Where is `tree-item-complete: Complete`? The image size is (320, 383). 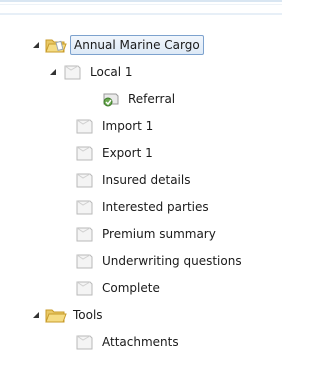 tree-item-complete: Complete is located at coordinates (118, 288).